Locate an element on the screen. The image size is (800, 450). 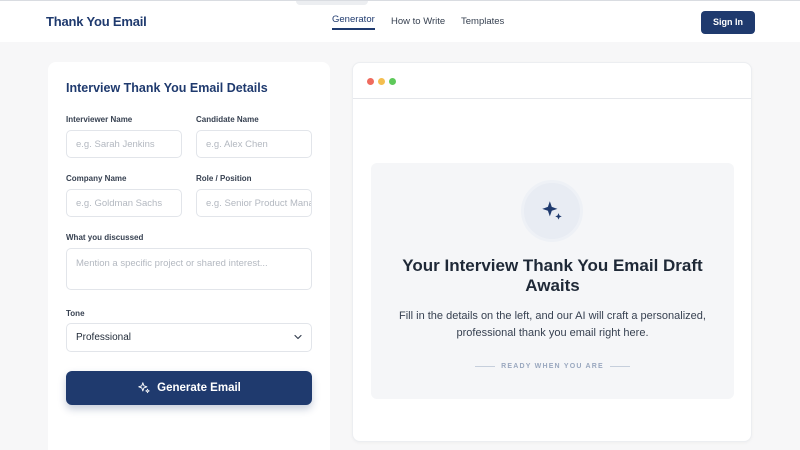
nav-tab-decoration is located at coordinates (332, 3).